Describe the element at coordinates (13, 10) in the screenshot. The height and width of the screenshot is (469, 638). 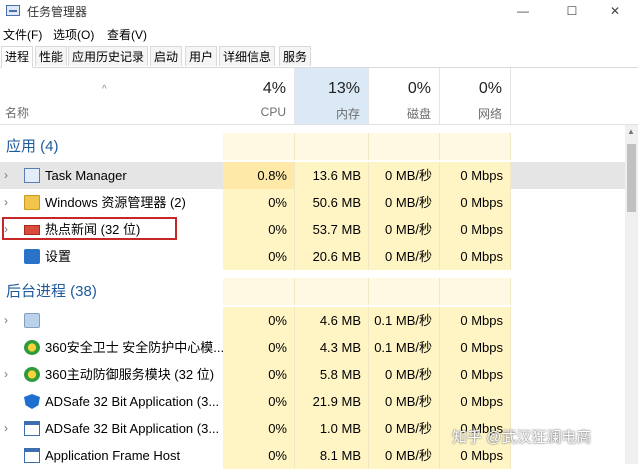
I see `task-manager-app-icon` at that location.